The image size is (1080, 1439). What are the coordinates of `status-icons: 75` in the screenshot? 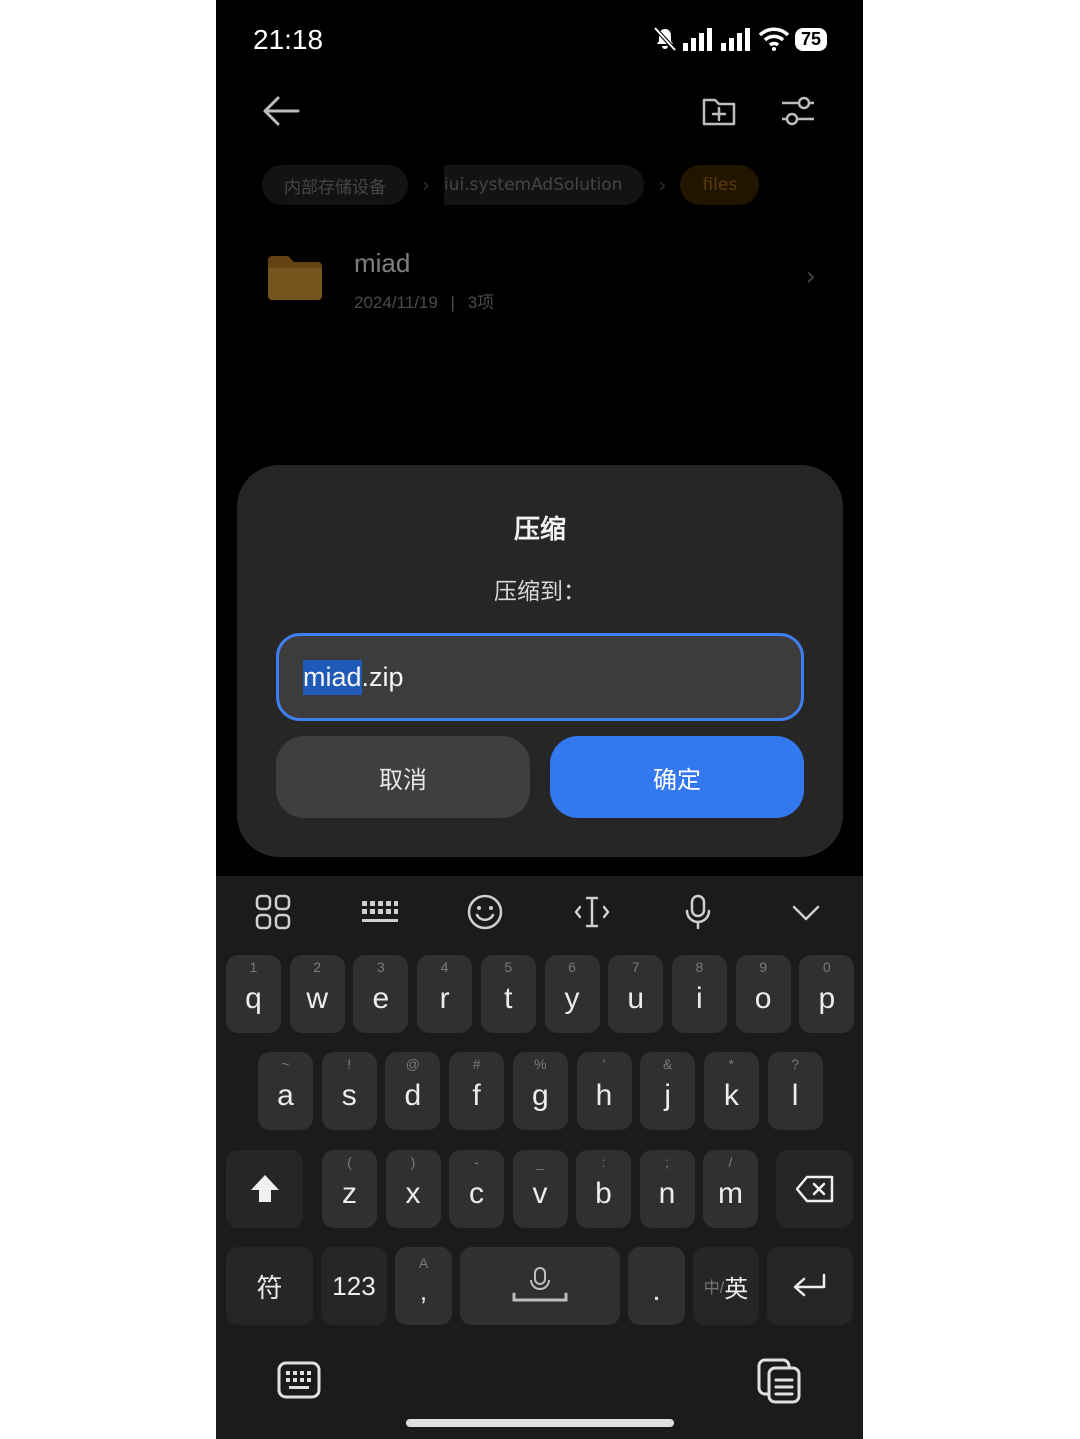 It's located at (740, 39).